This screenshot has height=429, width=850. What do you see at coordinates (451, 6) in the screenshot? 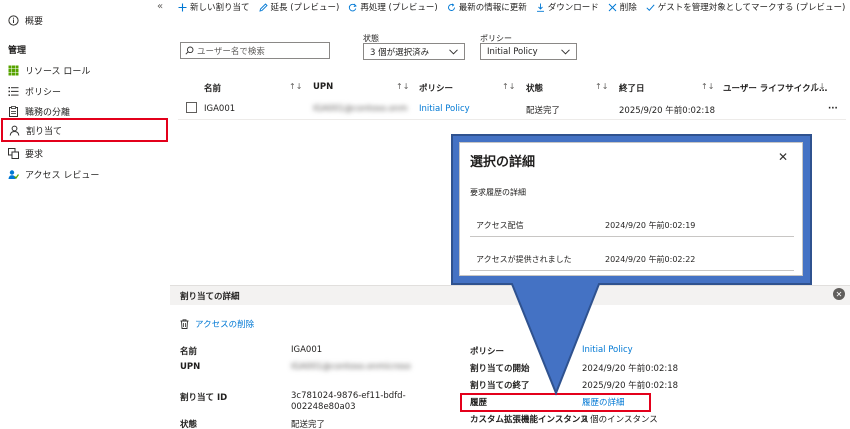
I see `refresh-icon` at bounding box center [451, 6].